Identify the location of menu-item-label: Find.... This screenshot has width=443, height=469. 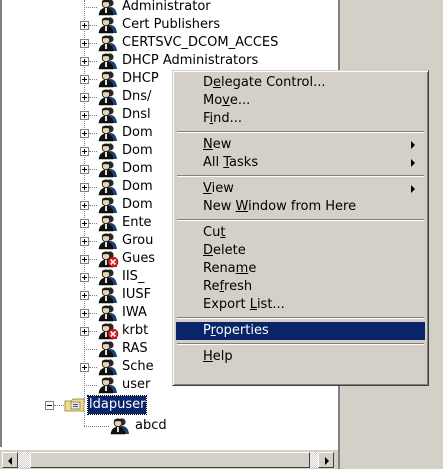
(223, 118).